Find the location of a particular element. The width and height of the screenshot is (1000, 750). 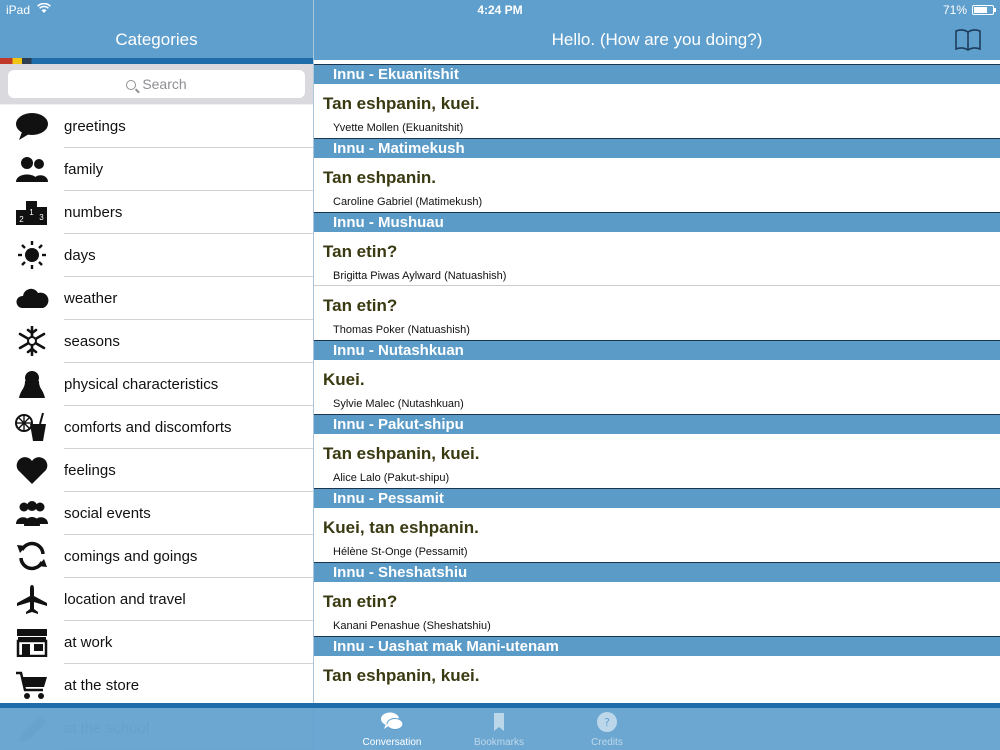

phrase-row: Tan eshpanin, kuei. is located at coordinates (657, 683).